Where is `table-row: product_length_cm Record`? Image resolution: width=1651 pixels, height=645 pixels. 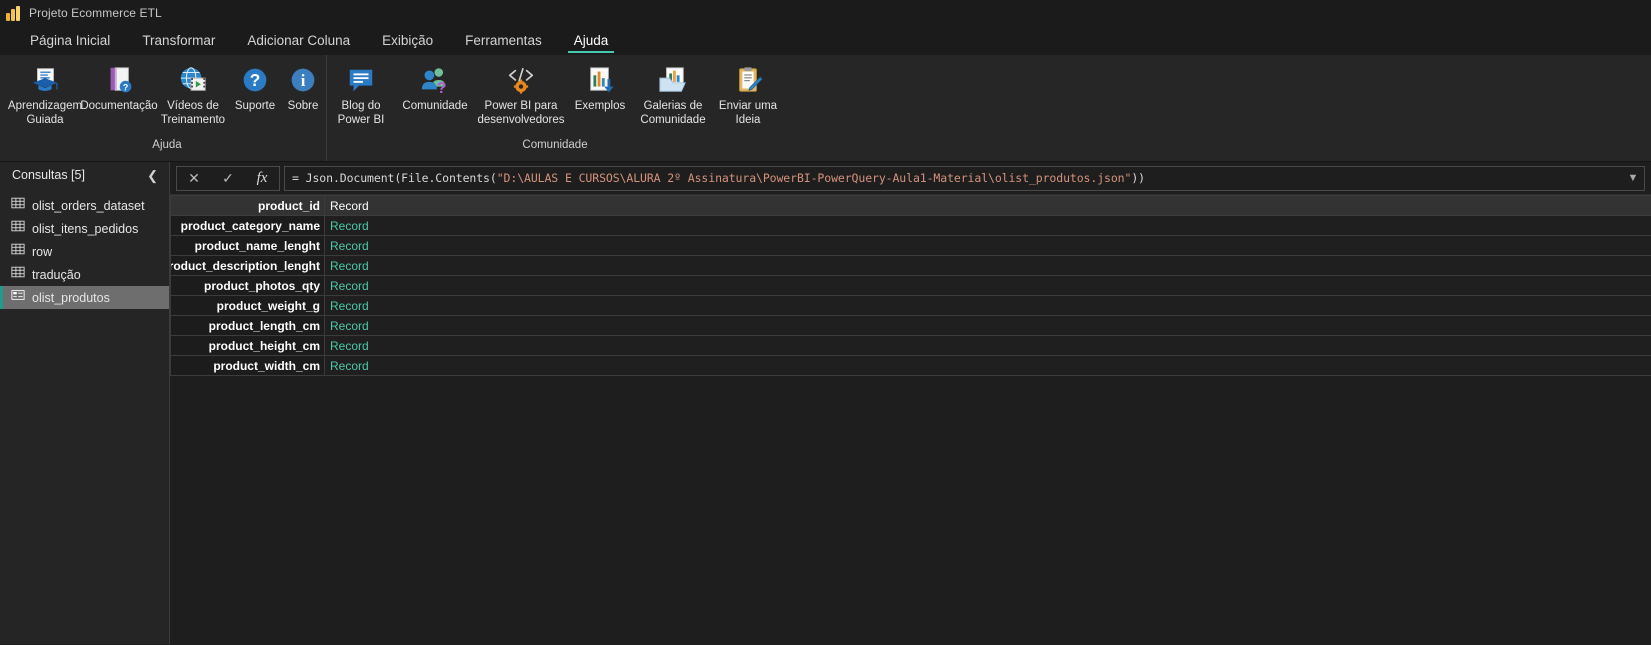
table-row: product_length_cm Record is located at coordinates (910, 326).